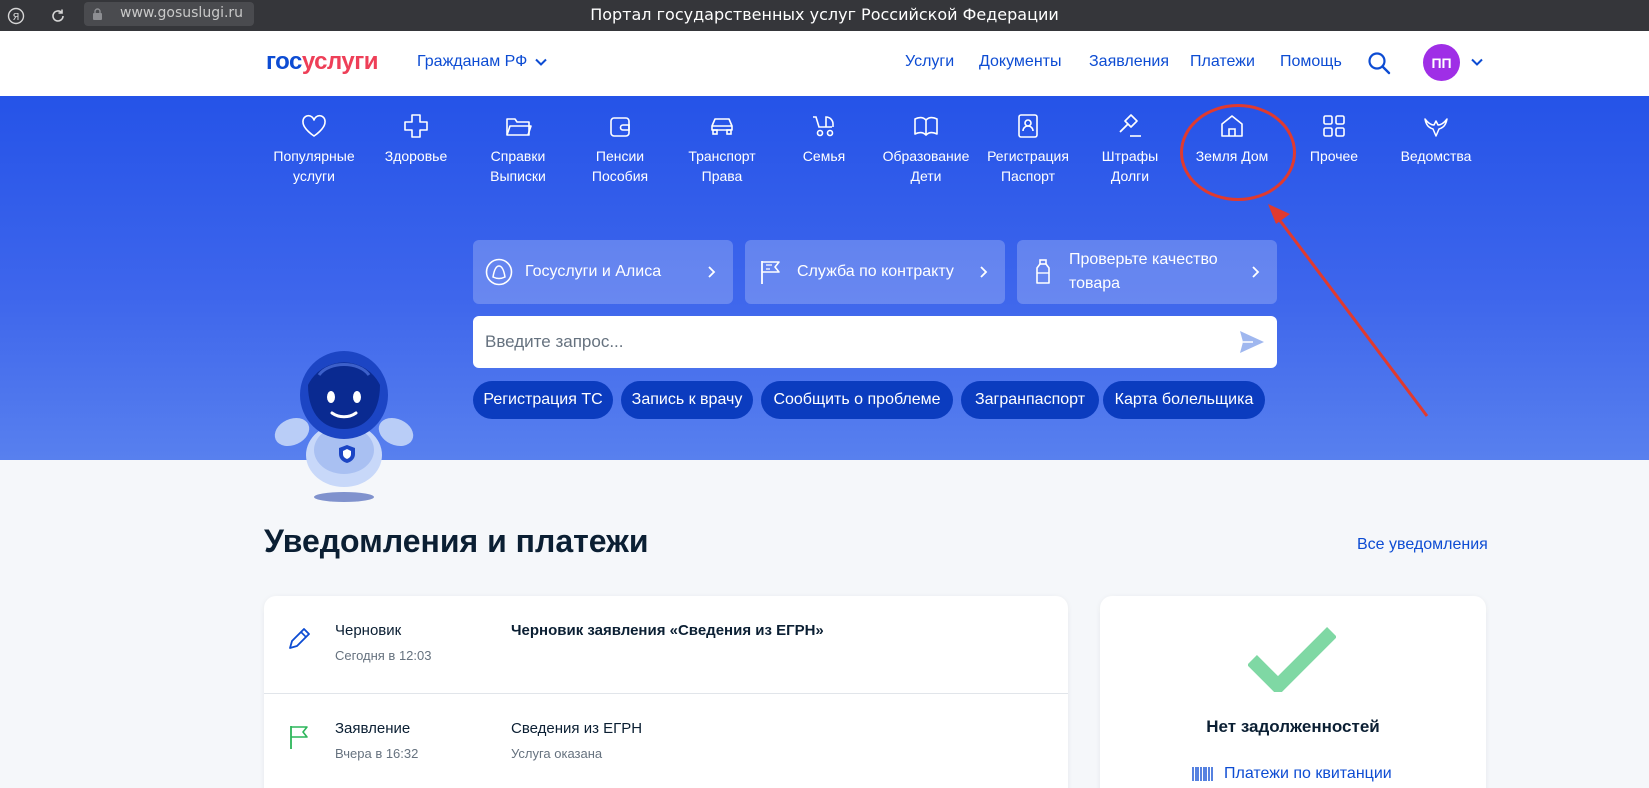 This screenshot has width=1649, height=788. Describe the element at coordinates (875, 272) in the screenshot. I see `quick-link-contract-service: Служба по контракту` at that location.